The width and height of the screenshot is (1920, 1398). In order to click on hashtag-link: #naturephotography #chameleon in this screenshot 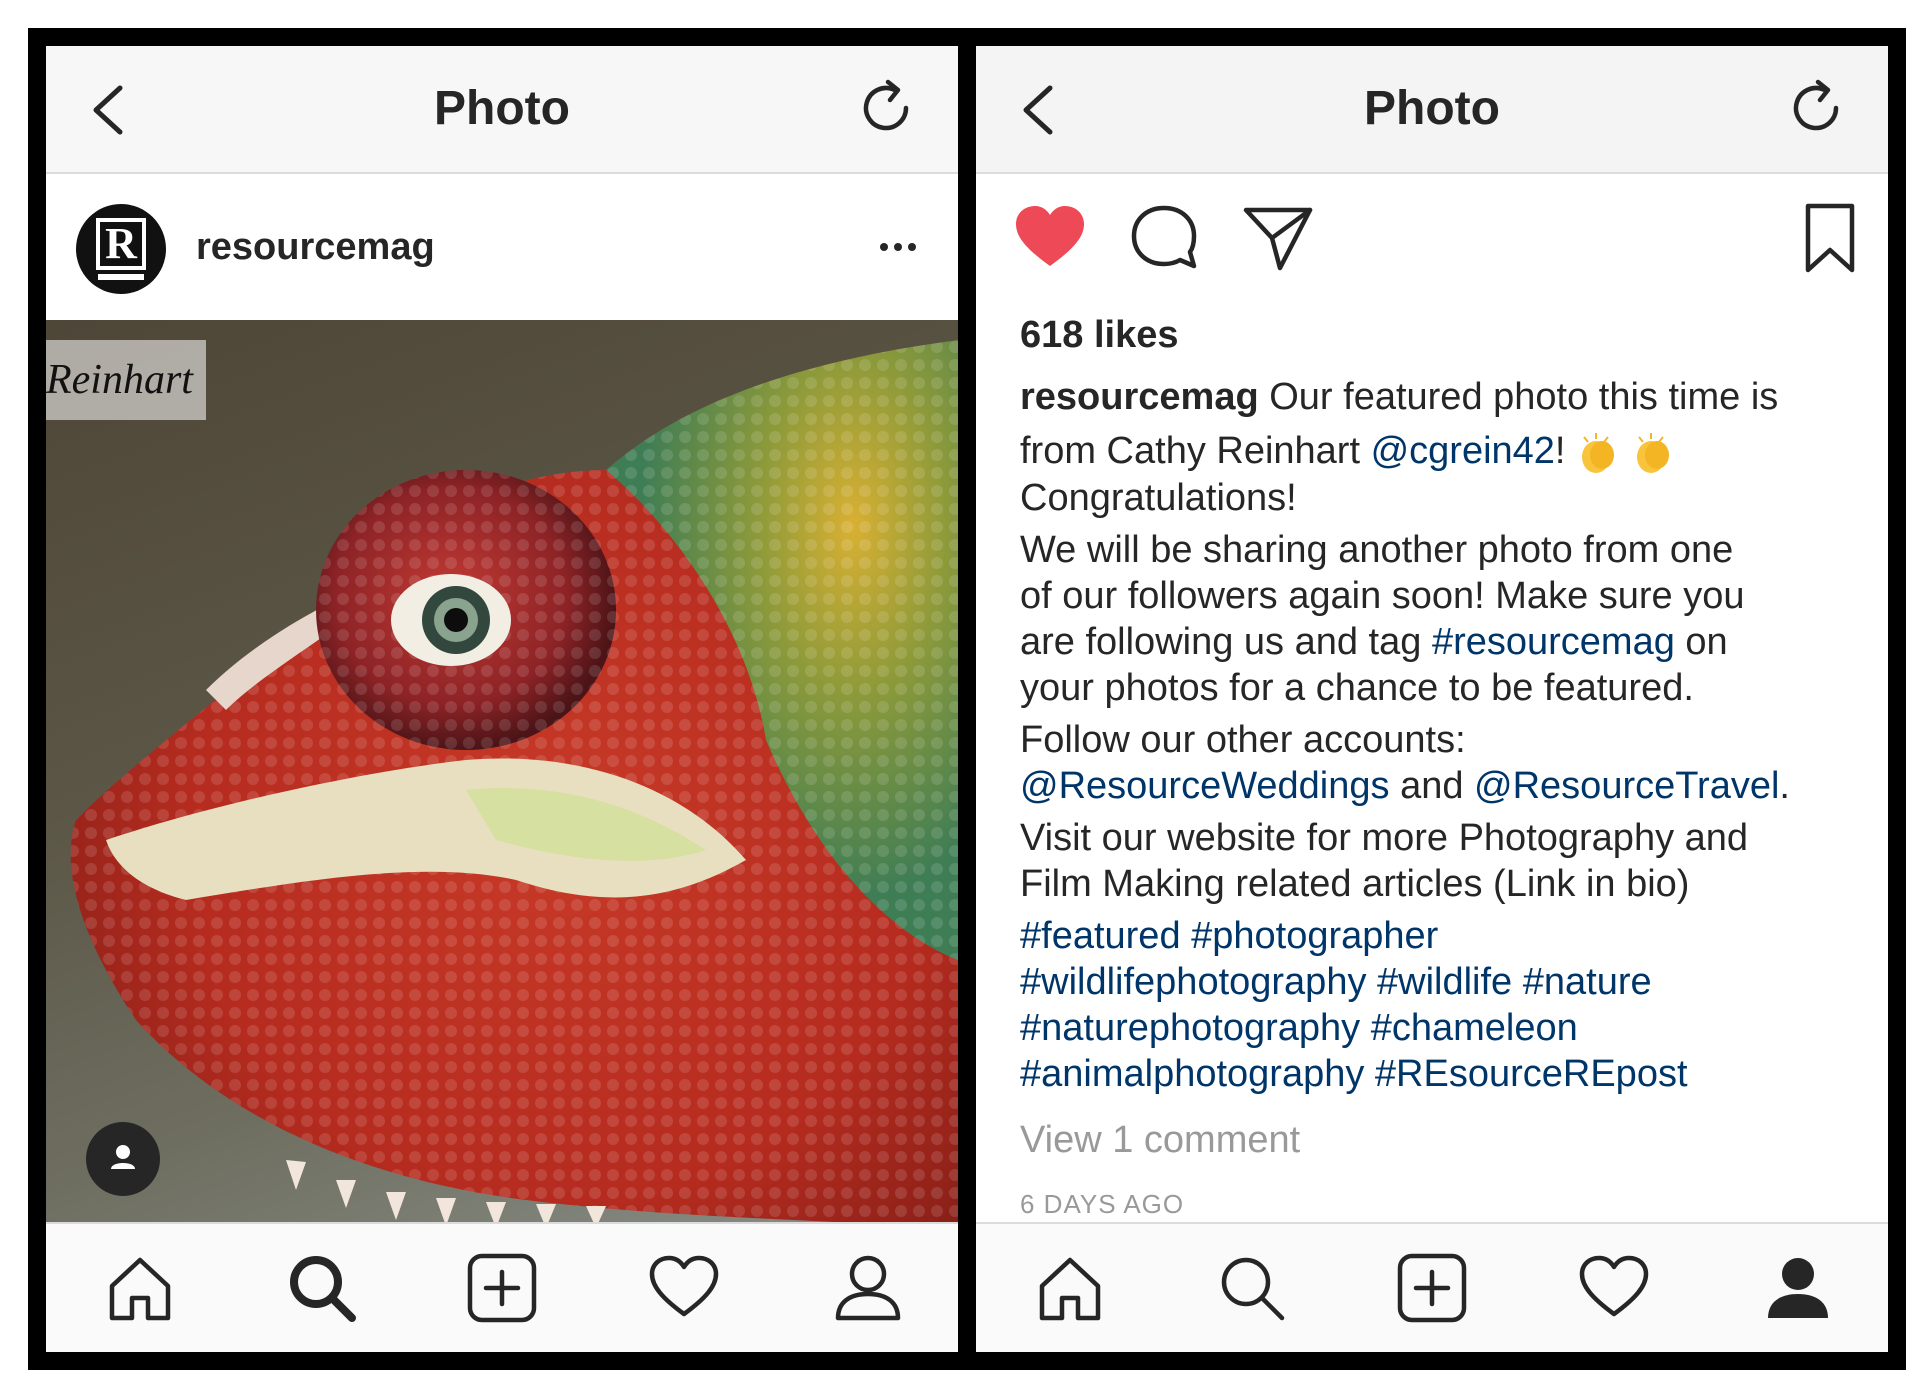, I will do `click(1439, 1028)`.